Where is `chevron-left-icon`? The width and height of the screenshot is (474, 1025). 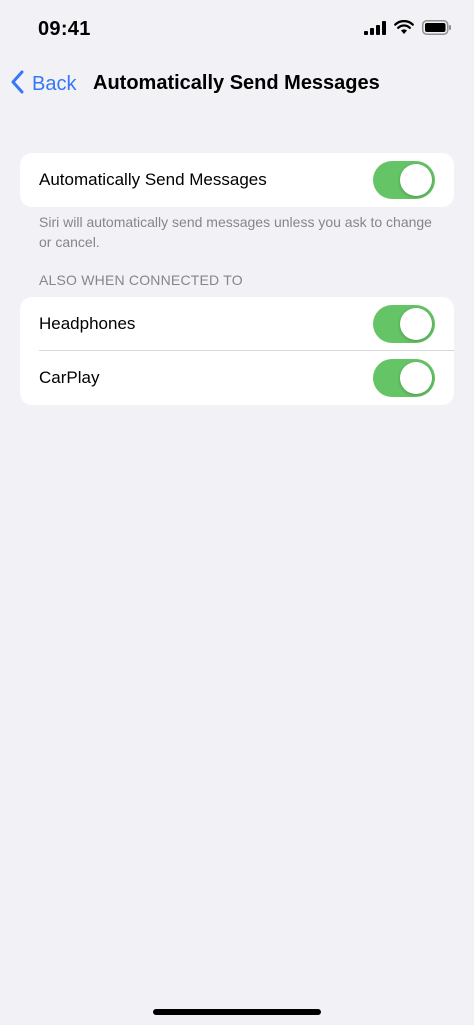 chevron-left-icon is located at coordinates (17, 84).